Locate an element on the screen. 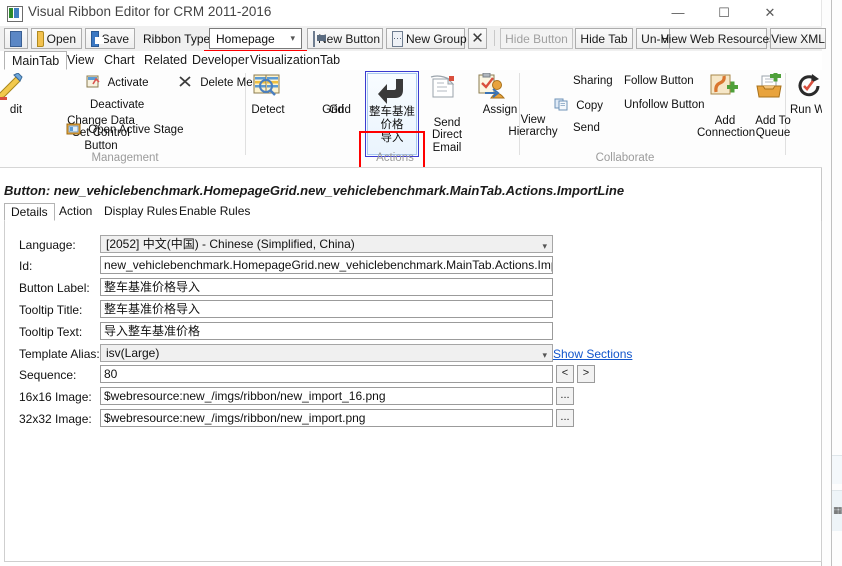 This screenshot has width=842, height=566. ribbon-tab-label: MainTab is located at coordinates (36, 61).